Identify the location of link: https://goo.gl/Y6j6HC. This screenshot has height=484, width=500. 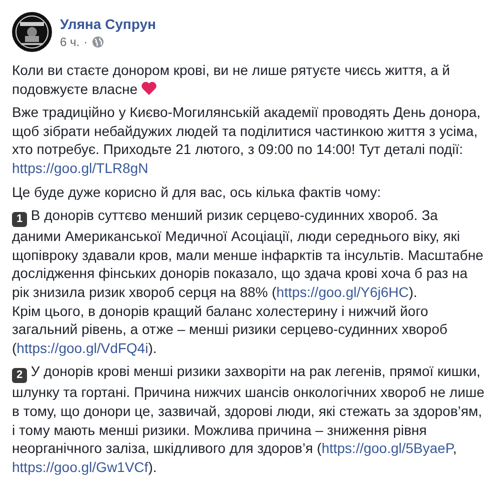
(342, 292).